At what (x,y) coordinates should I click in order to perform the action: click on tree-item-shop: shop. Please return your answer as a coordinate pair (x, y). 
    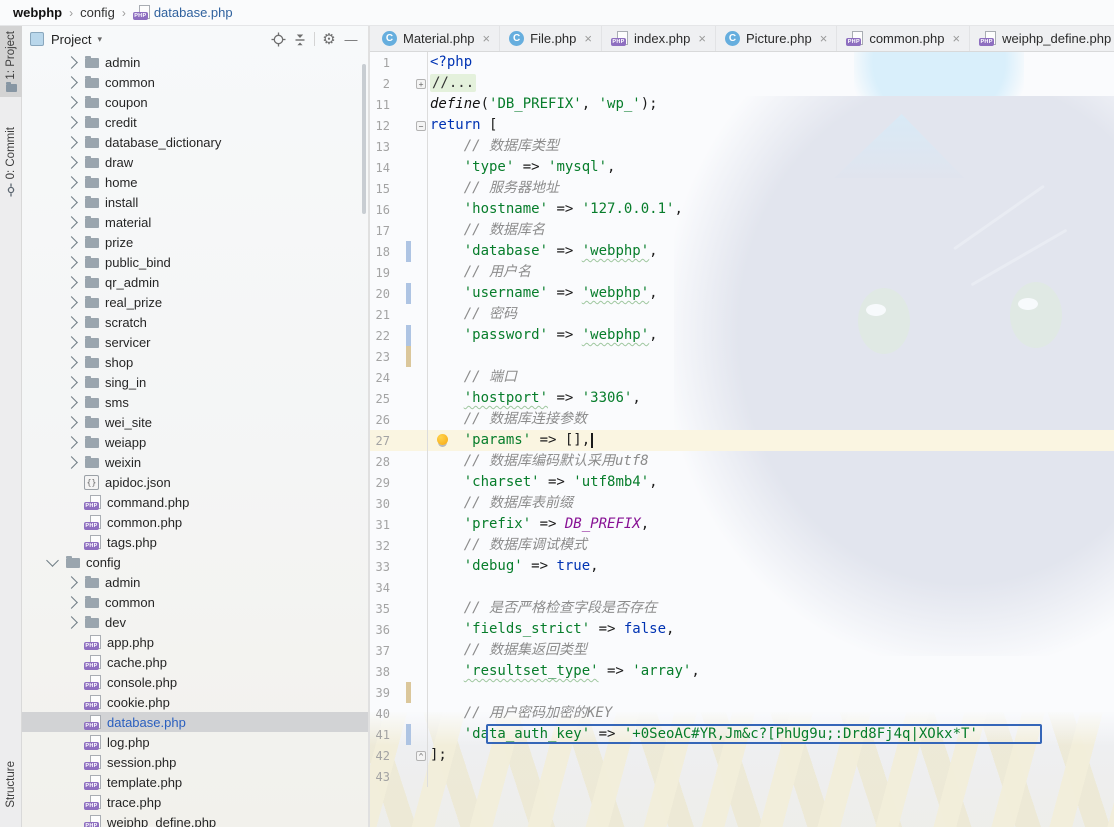
    Looking at the image, I should click on (195, 362).